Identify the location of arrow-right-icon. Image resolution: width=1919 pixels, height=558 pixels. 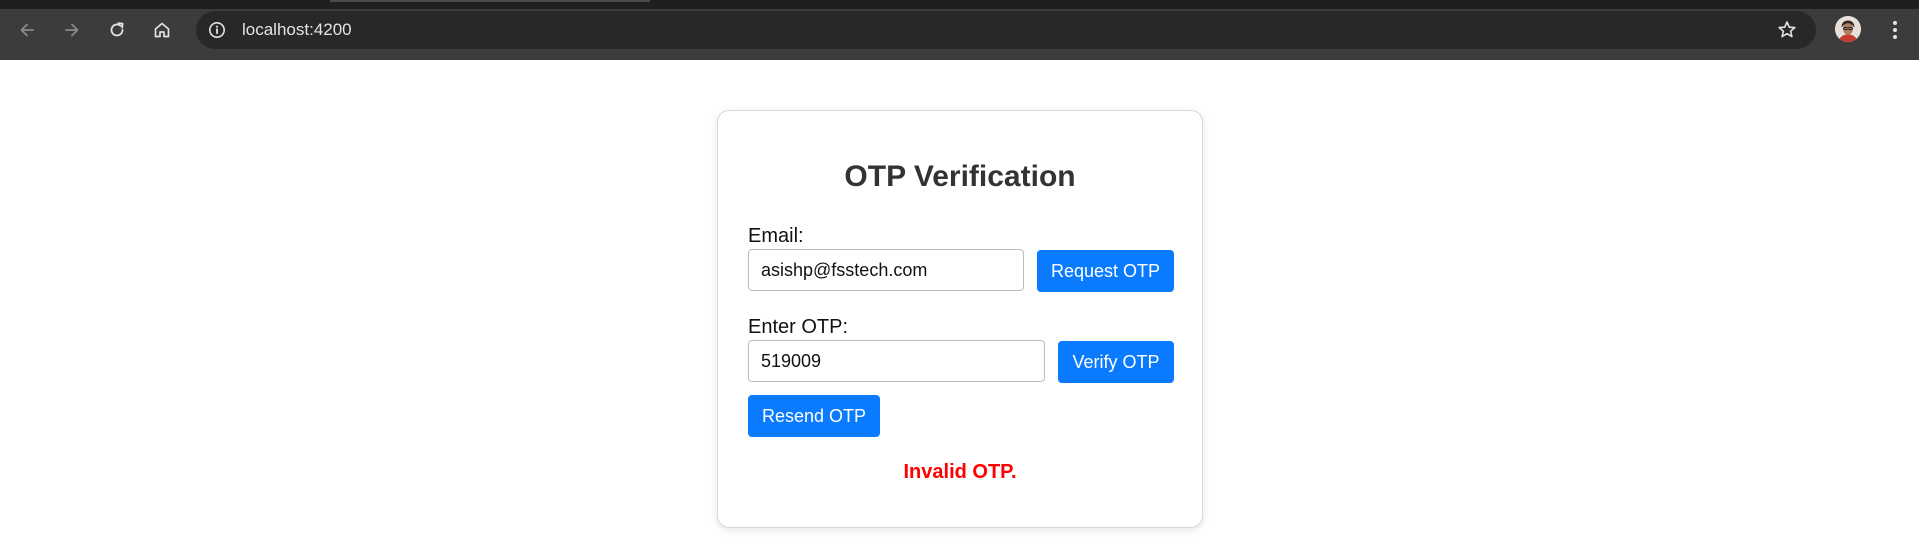
(72, 30).